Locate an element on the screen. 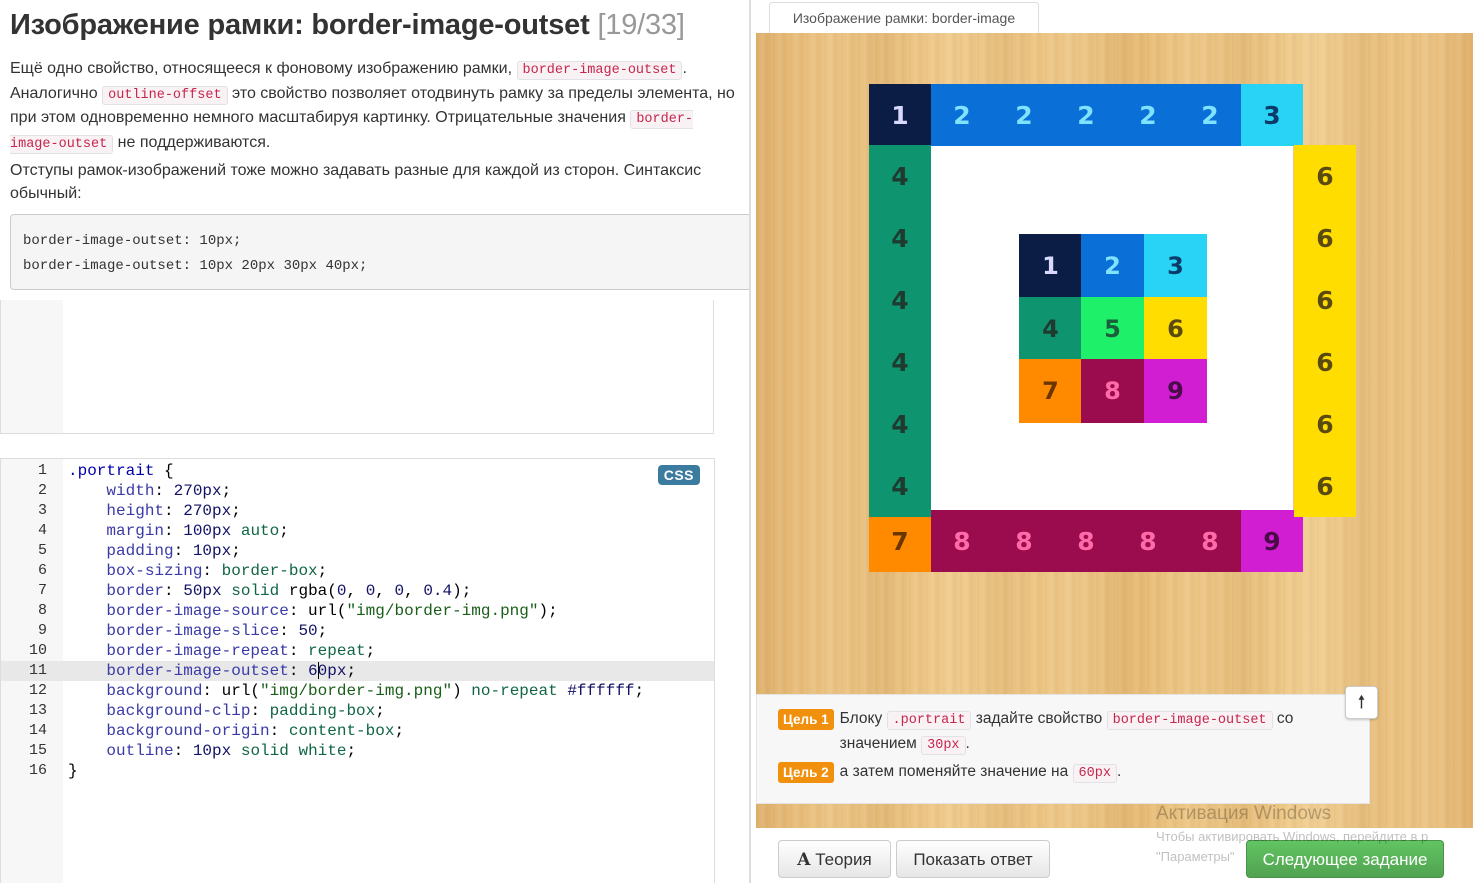 The image size is (1473, 883). line-number: 2 is located at coordinates (42, 490).